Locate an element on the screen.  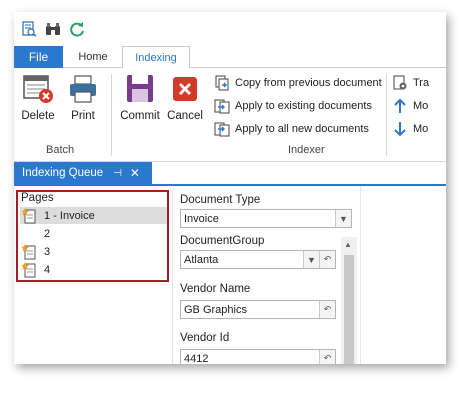
print-button: Print is located at coordinates (83, 98).